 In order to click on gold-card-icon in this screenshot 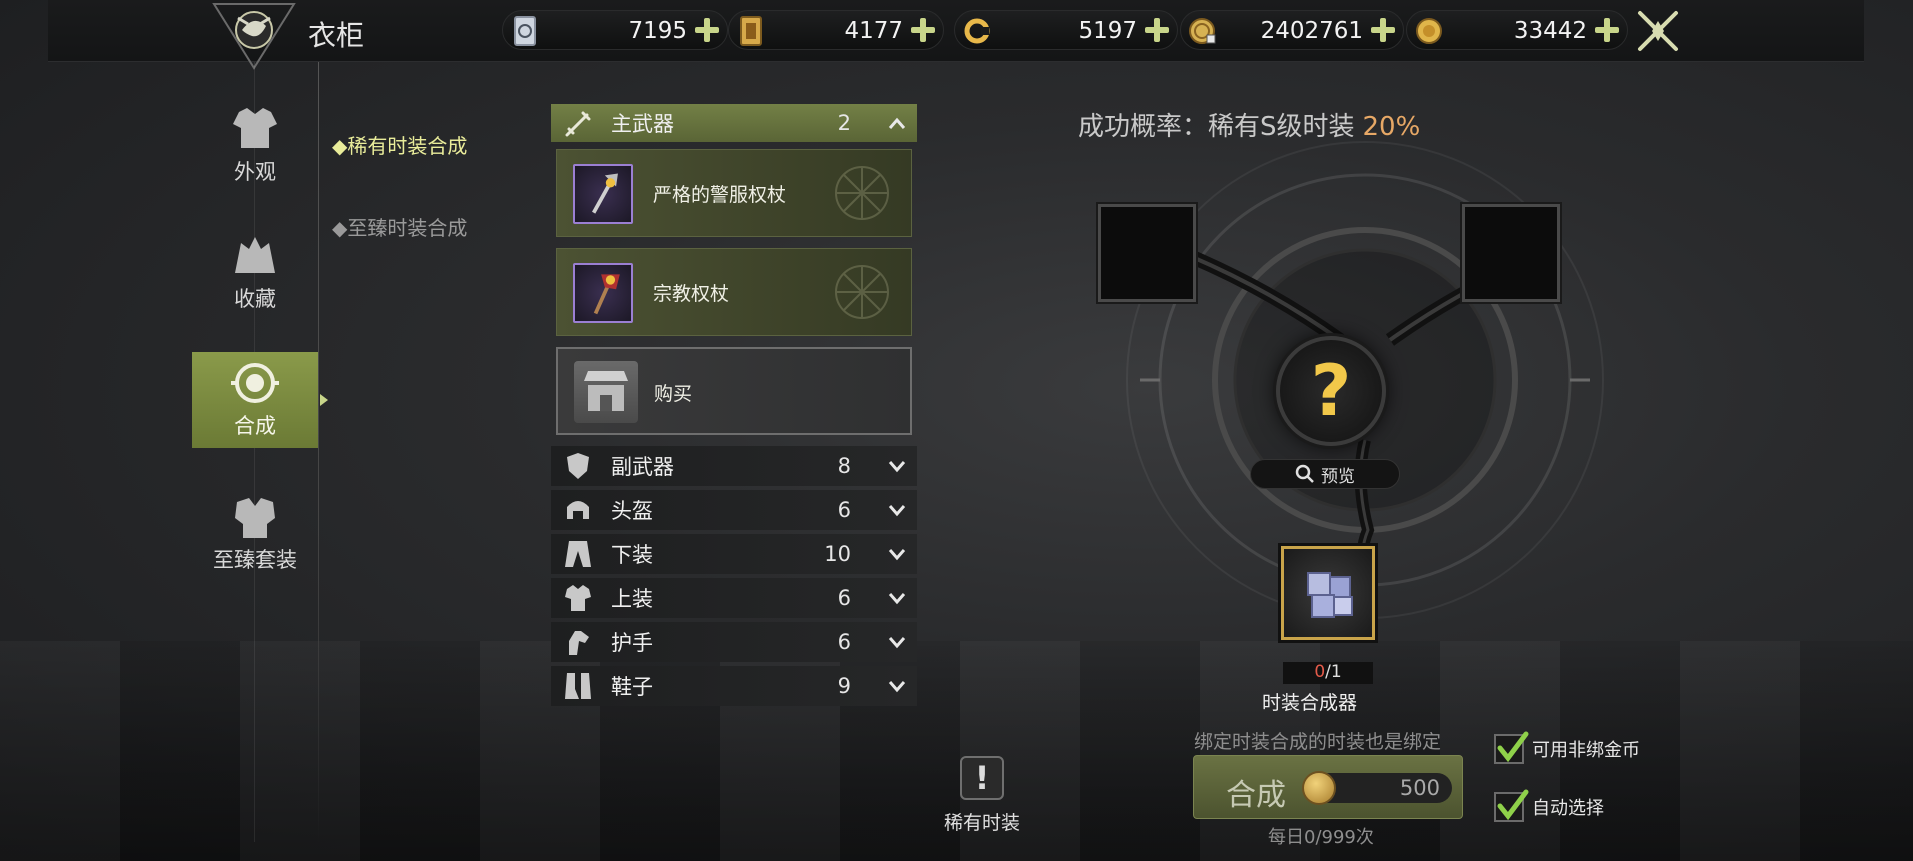, I will do `click(751, 31)`.